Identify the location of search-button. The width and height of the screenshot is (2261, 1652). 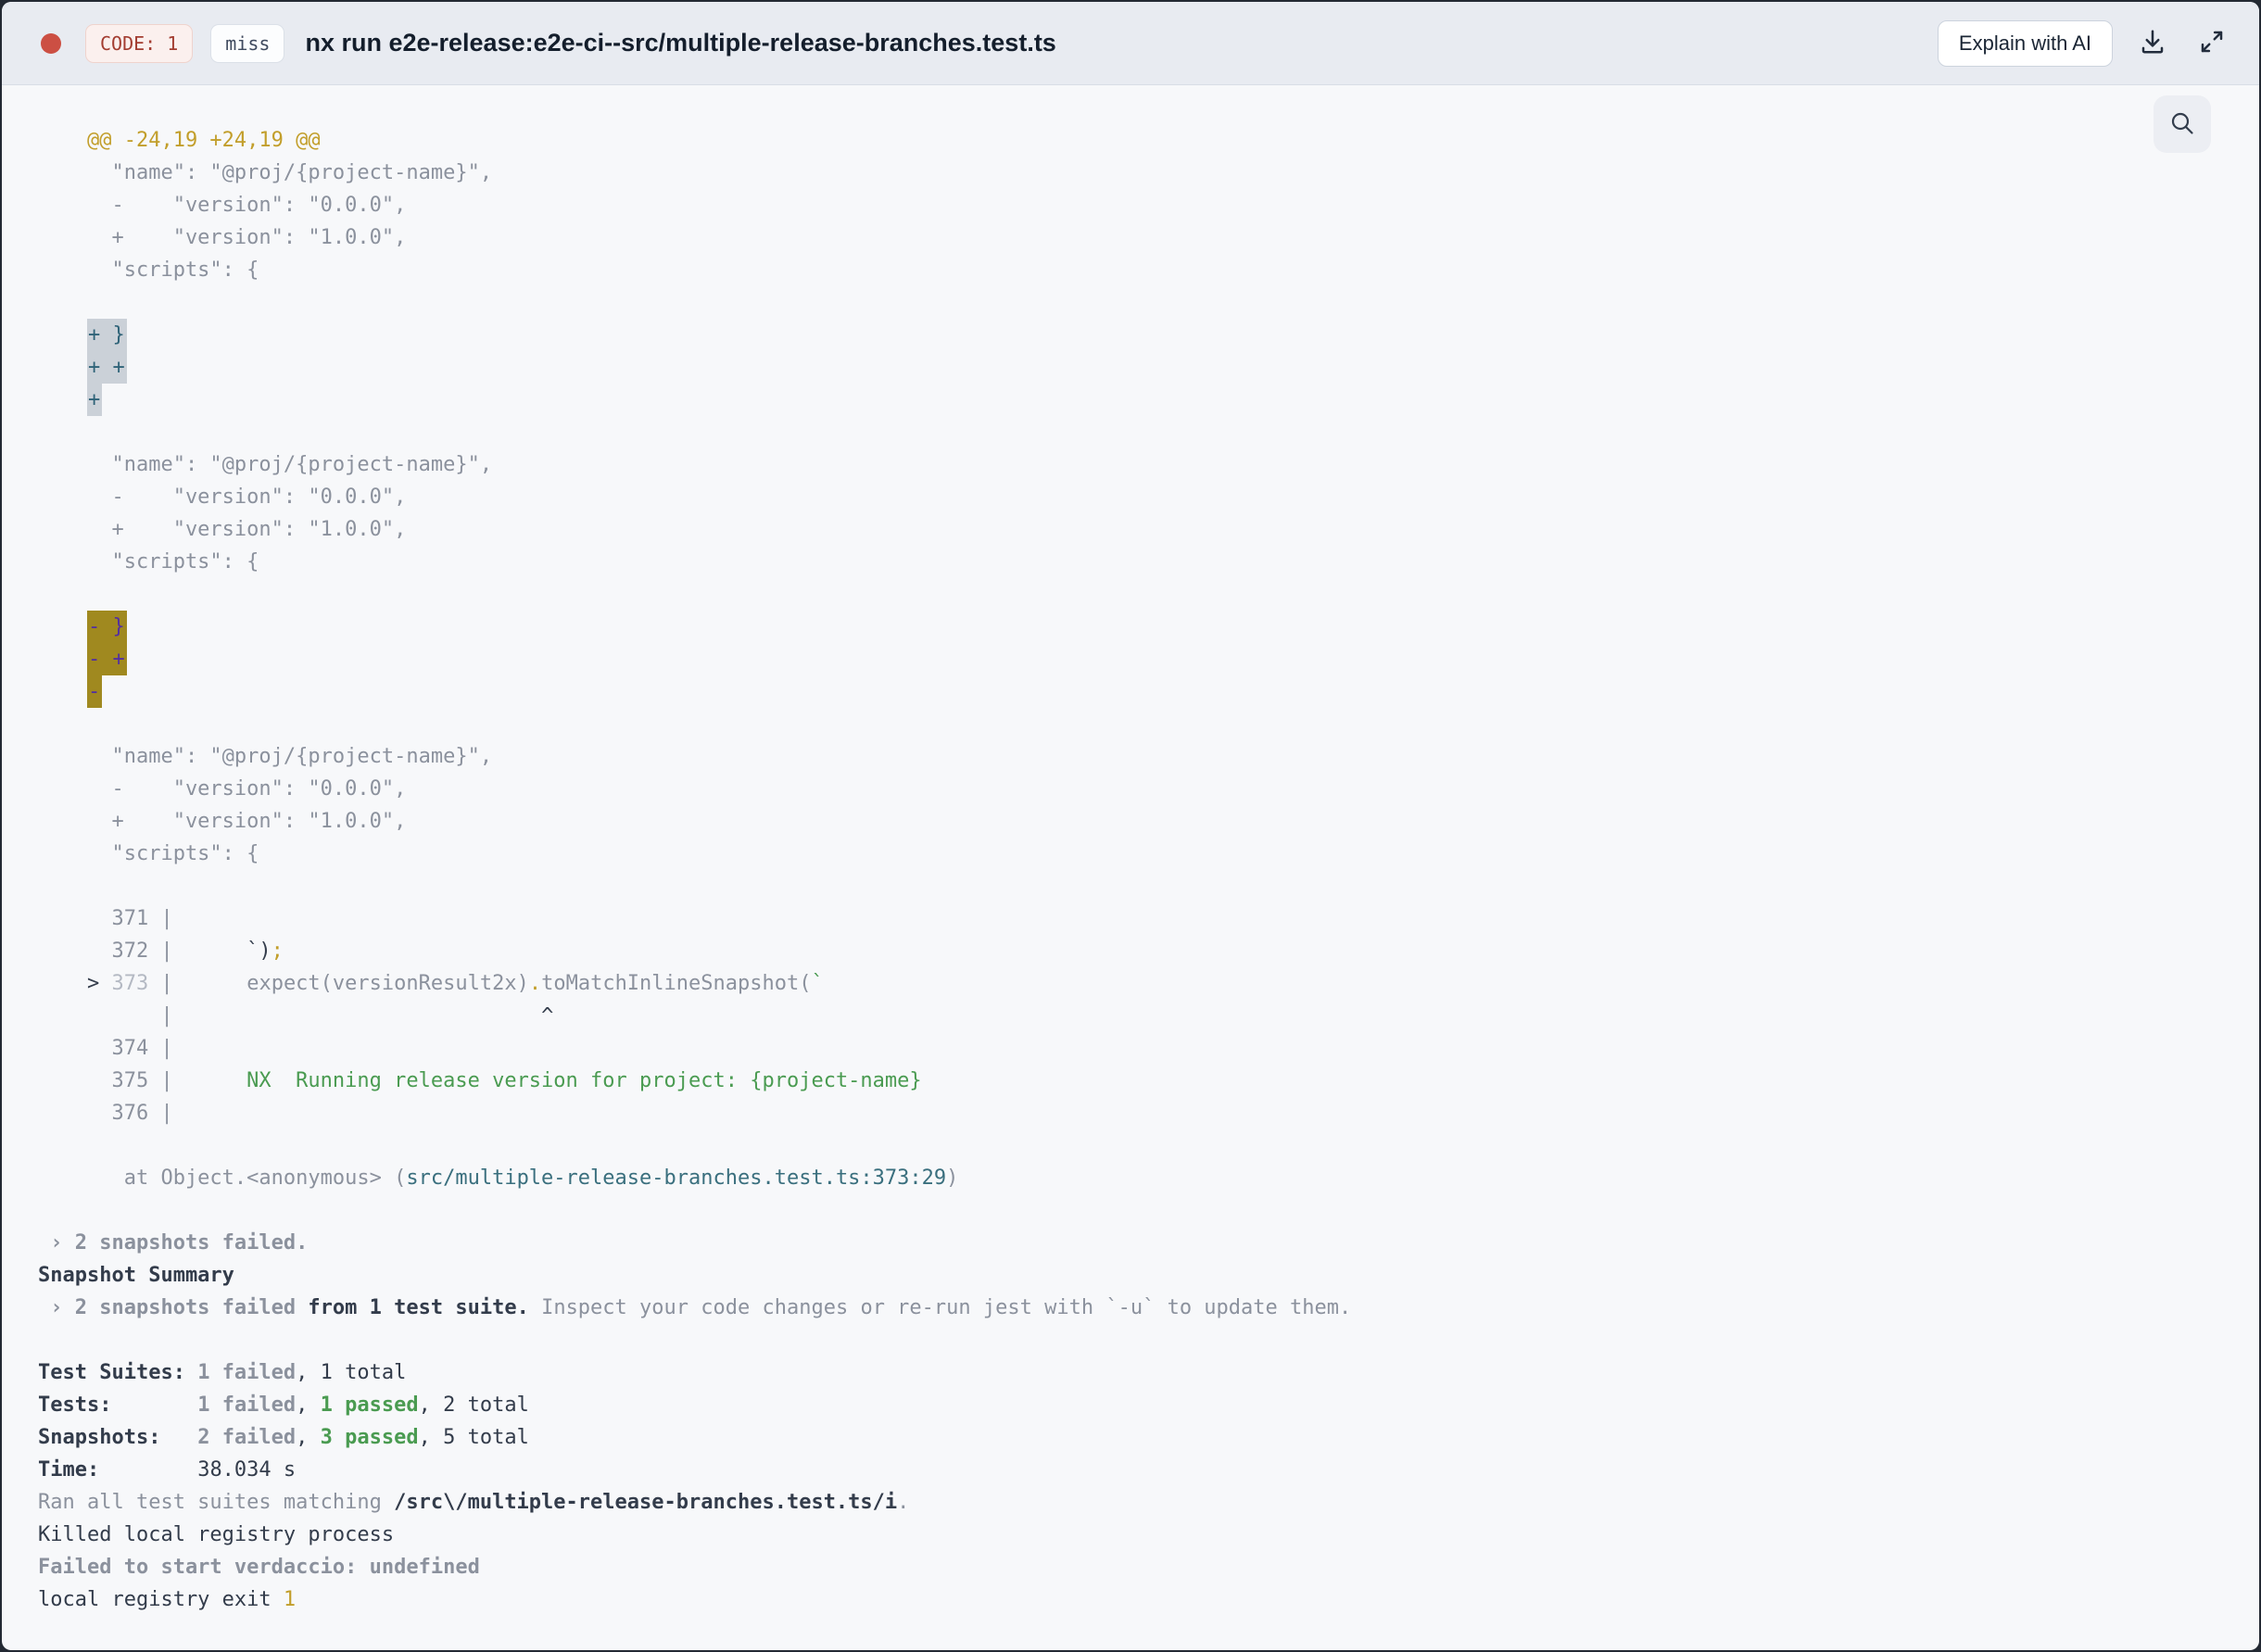
(2183, 124).